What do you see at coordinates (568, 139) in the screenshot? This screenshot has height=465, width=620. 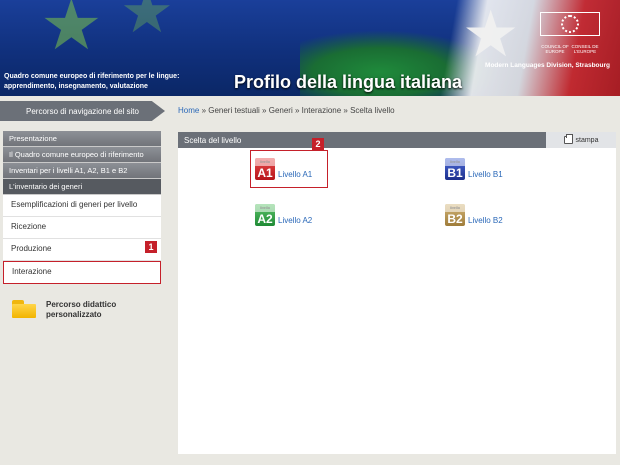 I see `printer-icon` at bounding box center [568, 139].